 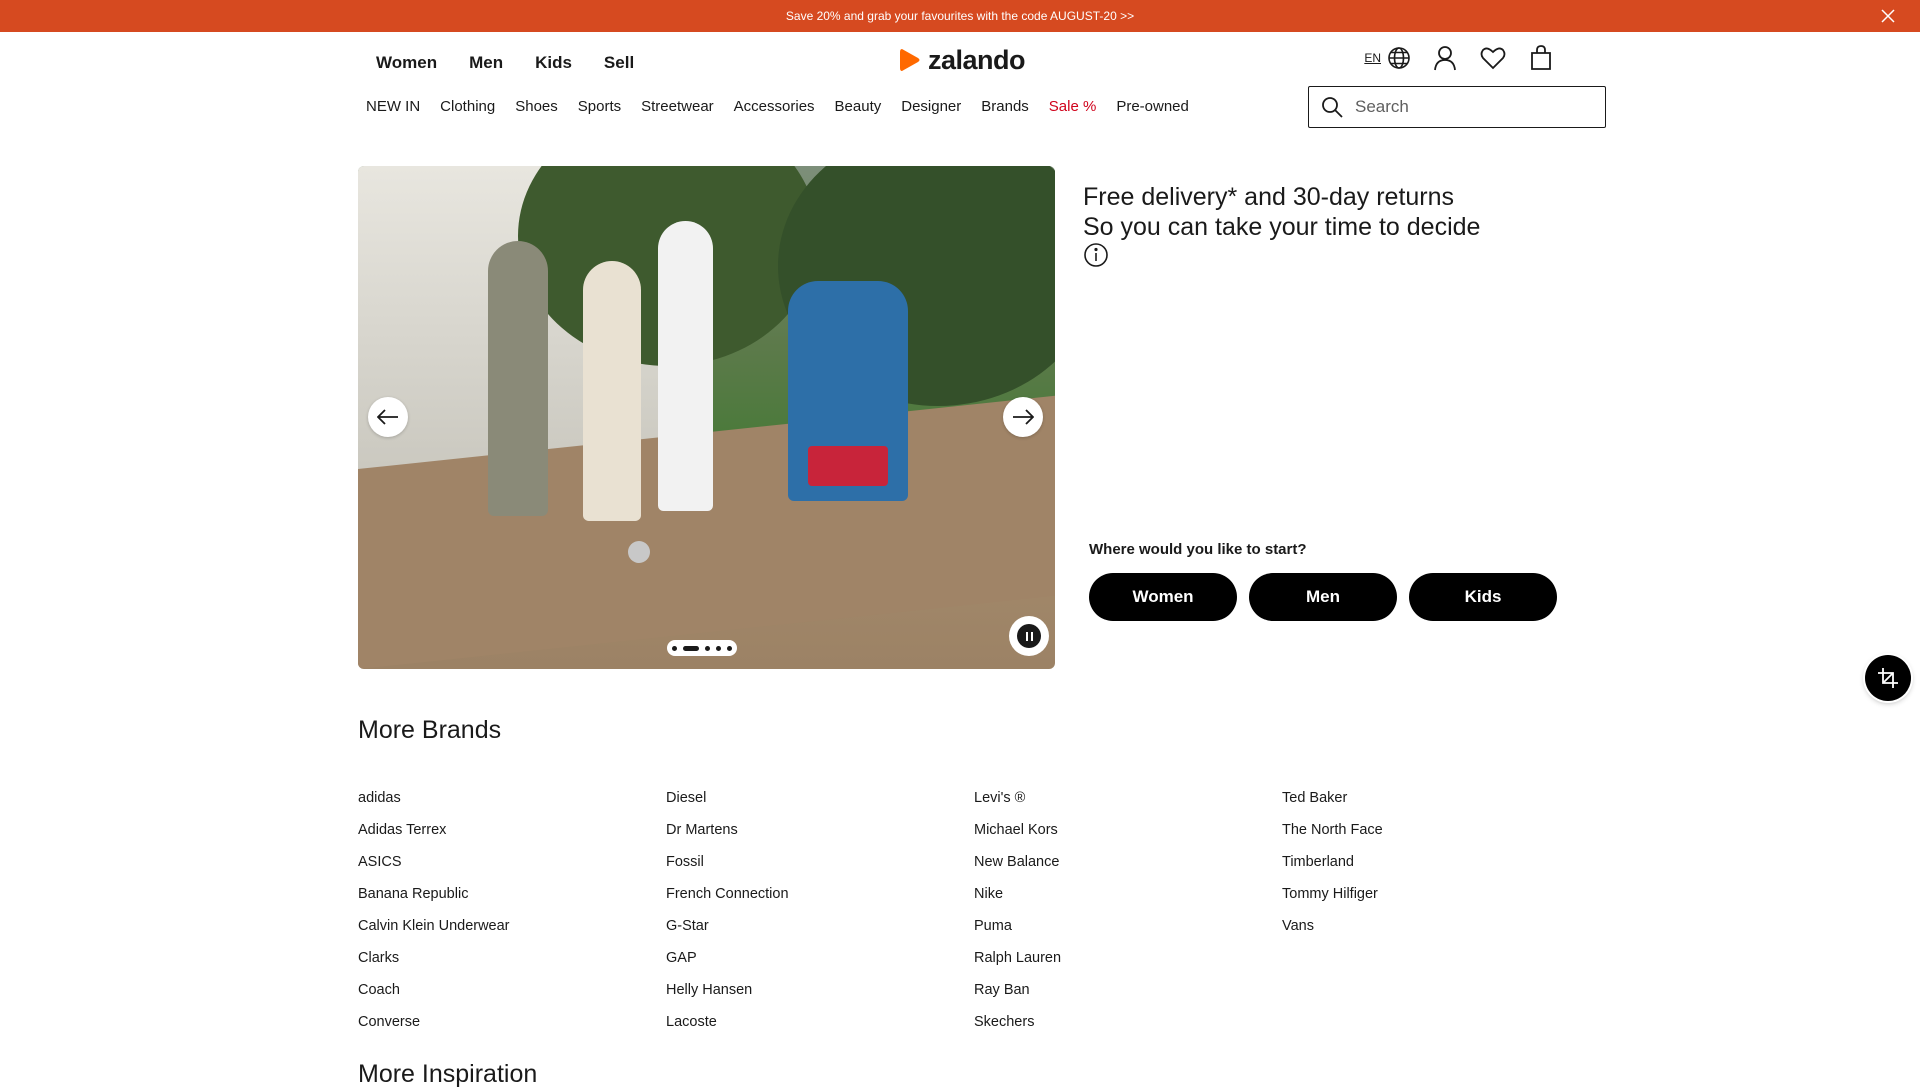 What do you see at coordinates (512, 830) in the screenshot?
I see `brand-link: Adidas Terrex` at bounding box center [512, 830].